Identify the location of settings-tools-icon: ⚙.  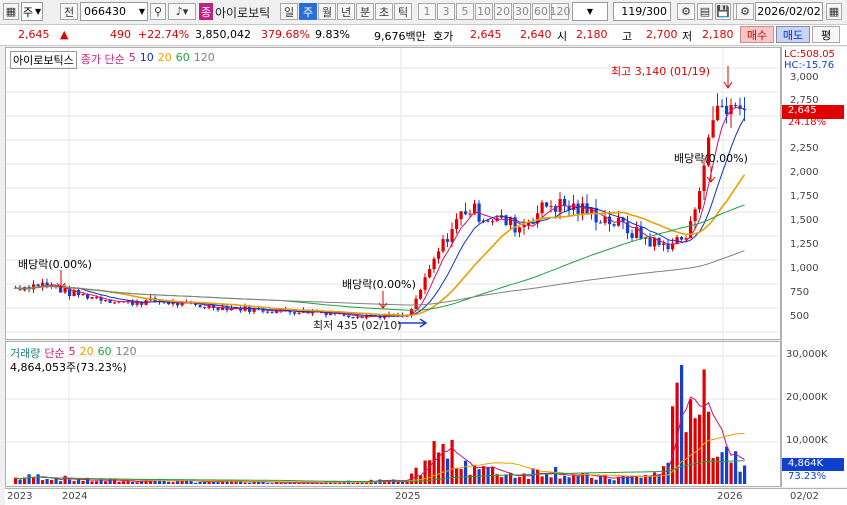
(686, 11).